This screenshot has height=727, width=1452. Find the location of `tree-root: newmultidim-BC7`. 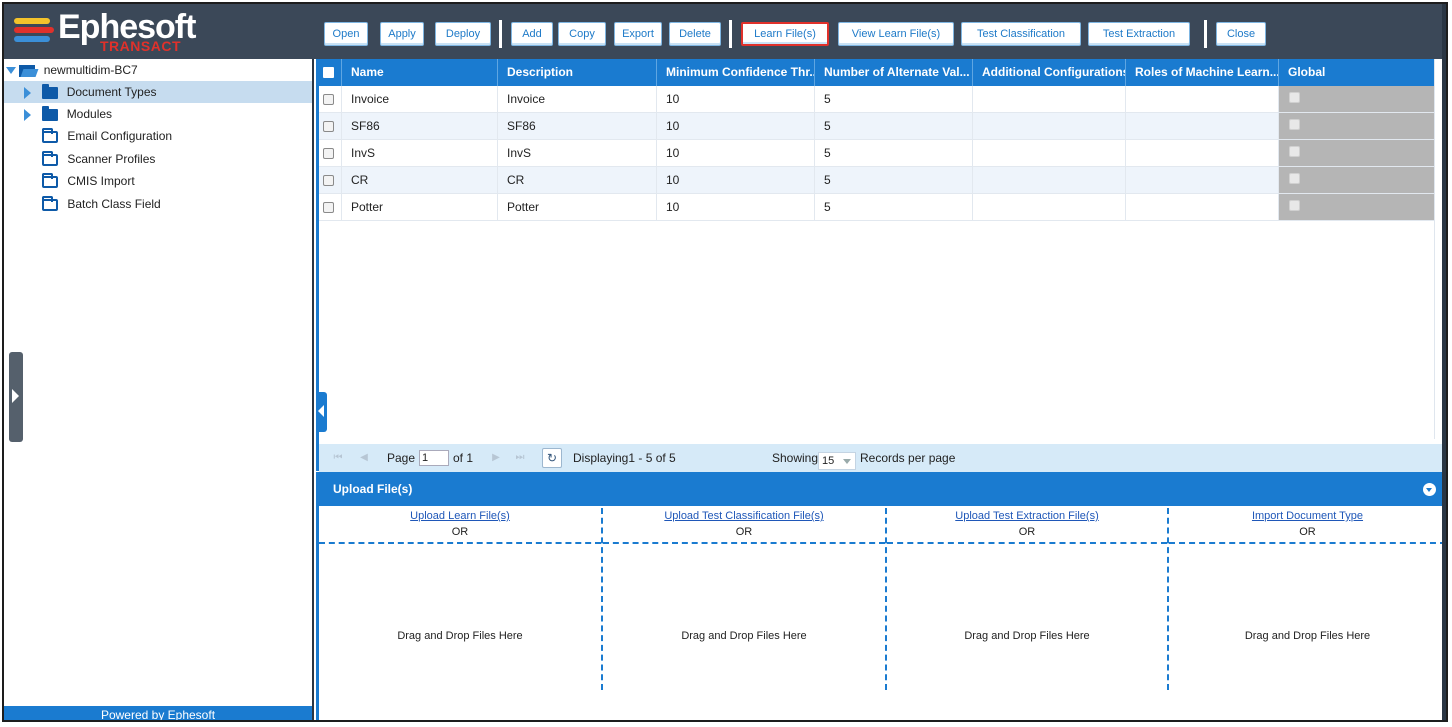

tree-root: newmultidim-BC7 is located at coordinates (72, 72).